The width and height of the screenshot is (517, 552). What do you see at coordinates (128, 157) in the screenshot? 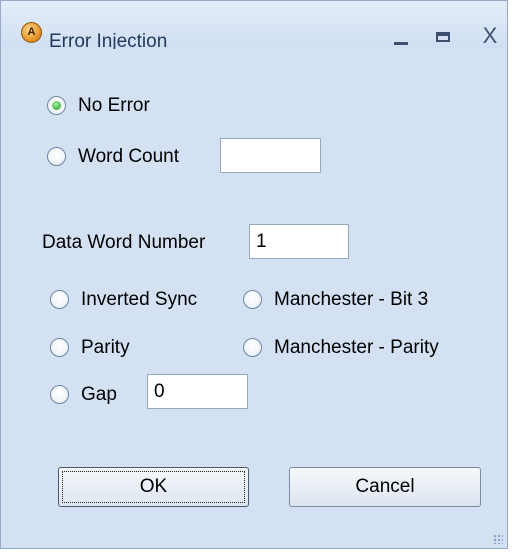
I see `word-count-label: Word Count` at bounding box center [128, 157].